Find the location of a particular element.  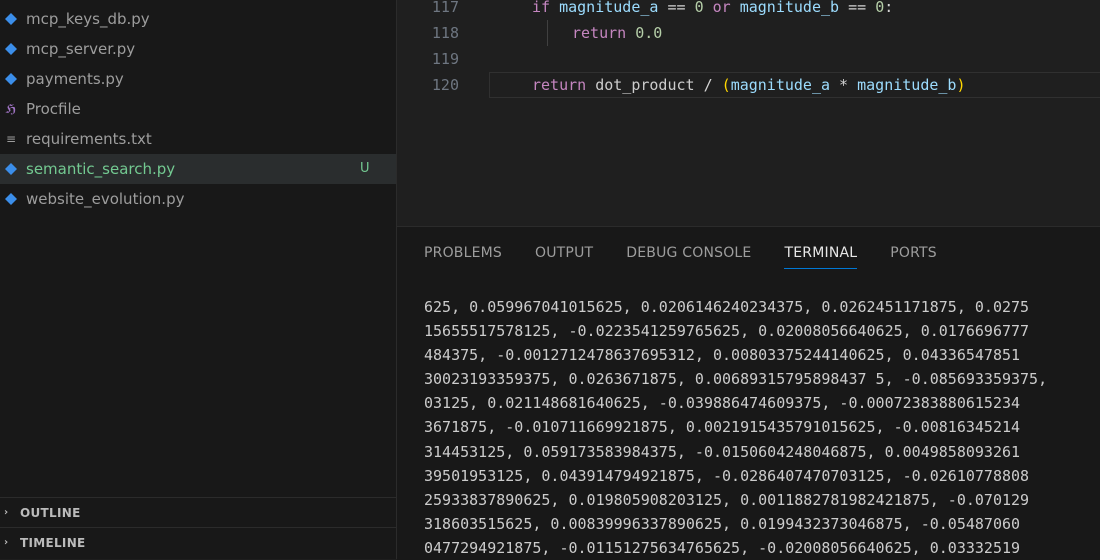

line-number: 117 is located at coordinates (445, 8).